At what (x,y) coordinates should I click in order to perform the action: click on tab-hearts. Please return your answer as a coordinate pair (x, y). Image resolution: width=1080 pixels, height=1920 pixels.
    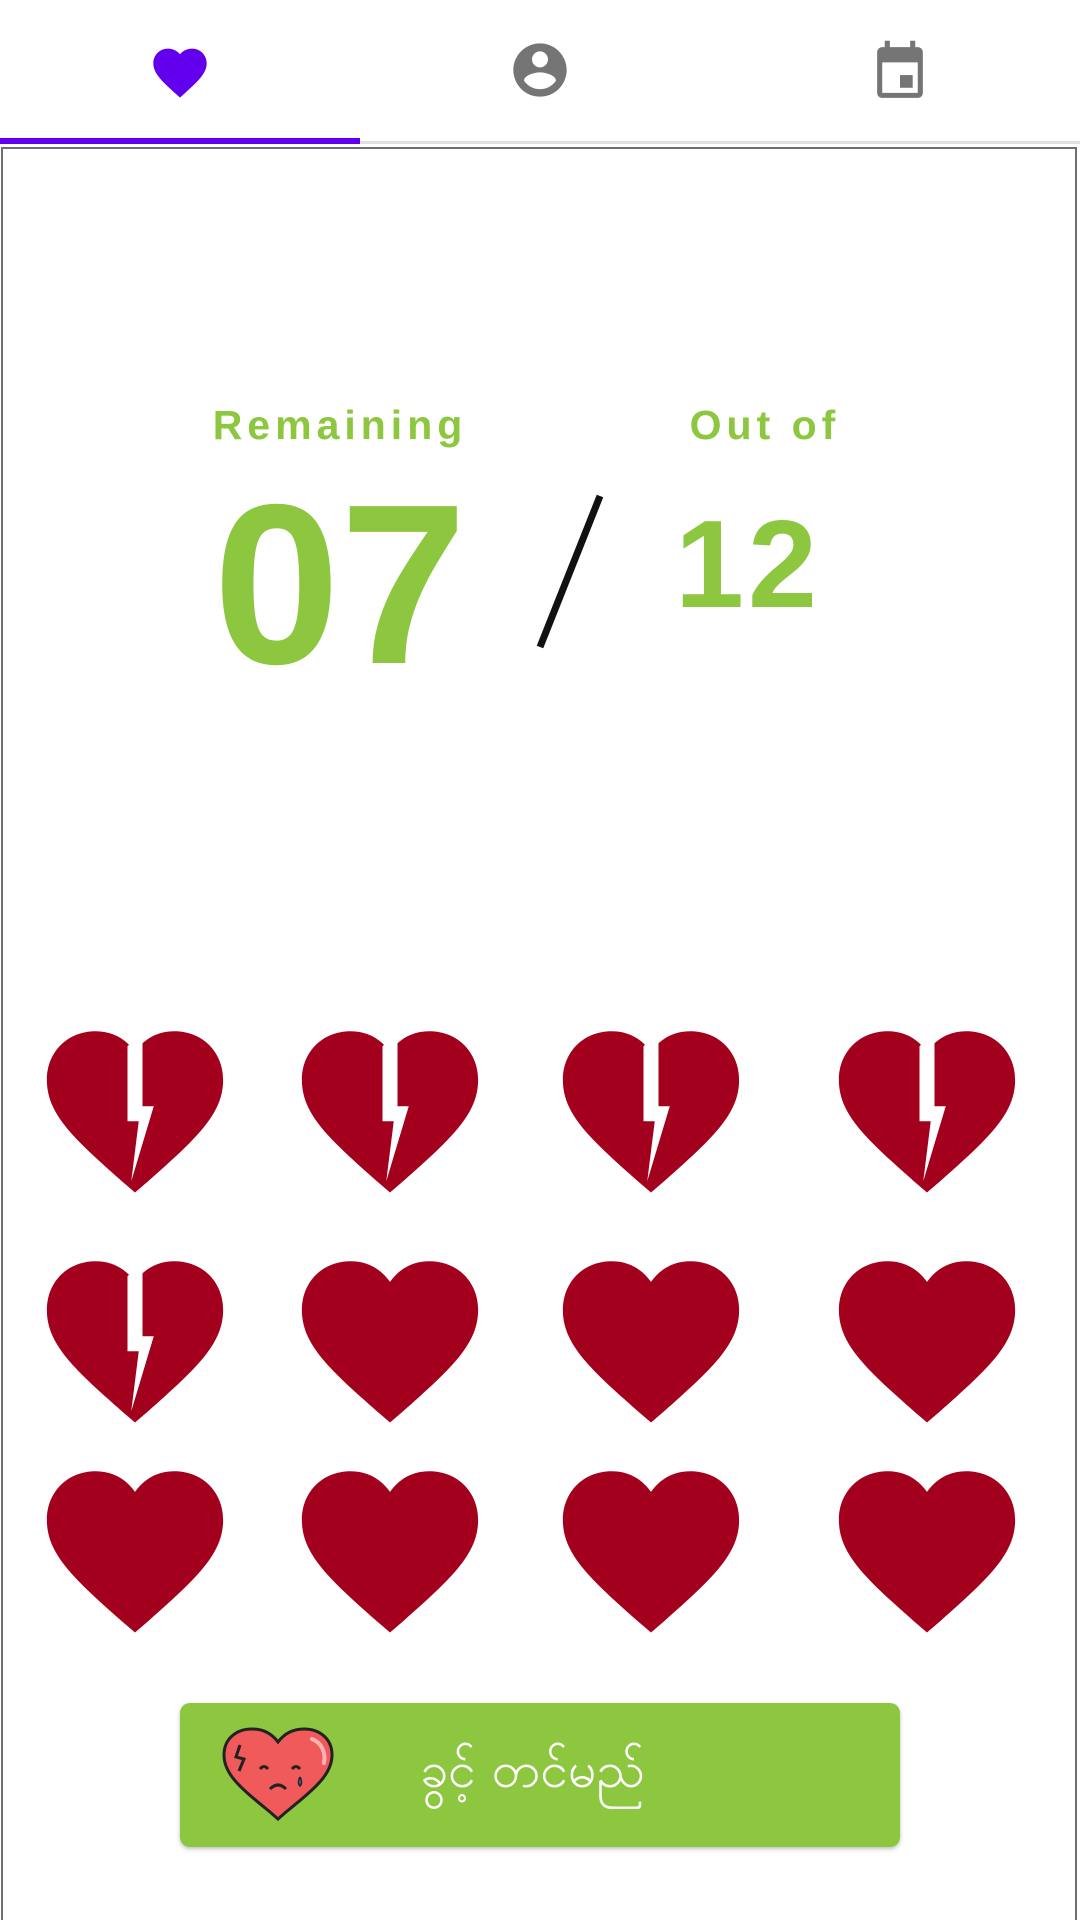
    Looking at the image, I should click on (180, 70).